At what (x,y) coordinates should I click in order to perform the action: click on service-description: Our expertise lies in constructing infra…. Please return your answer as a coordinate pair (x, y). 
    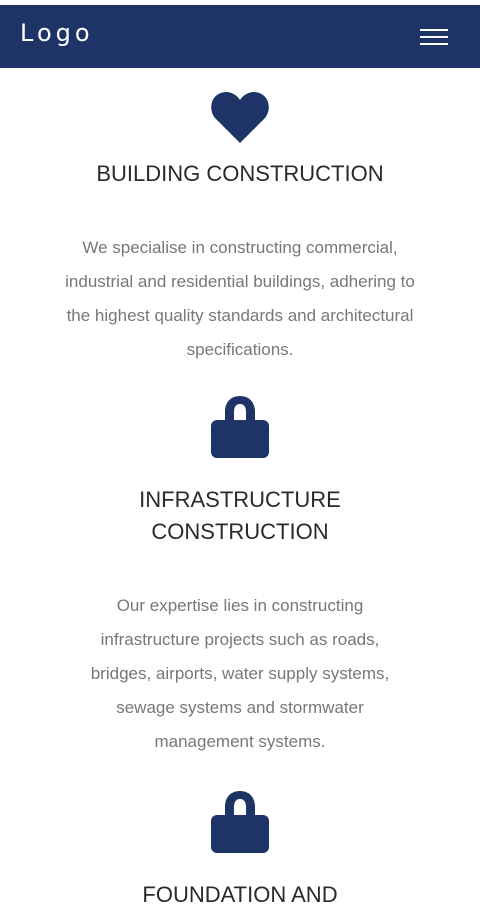
    Looking at the image, I should click on (240, 673).